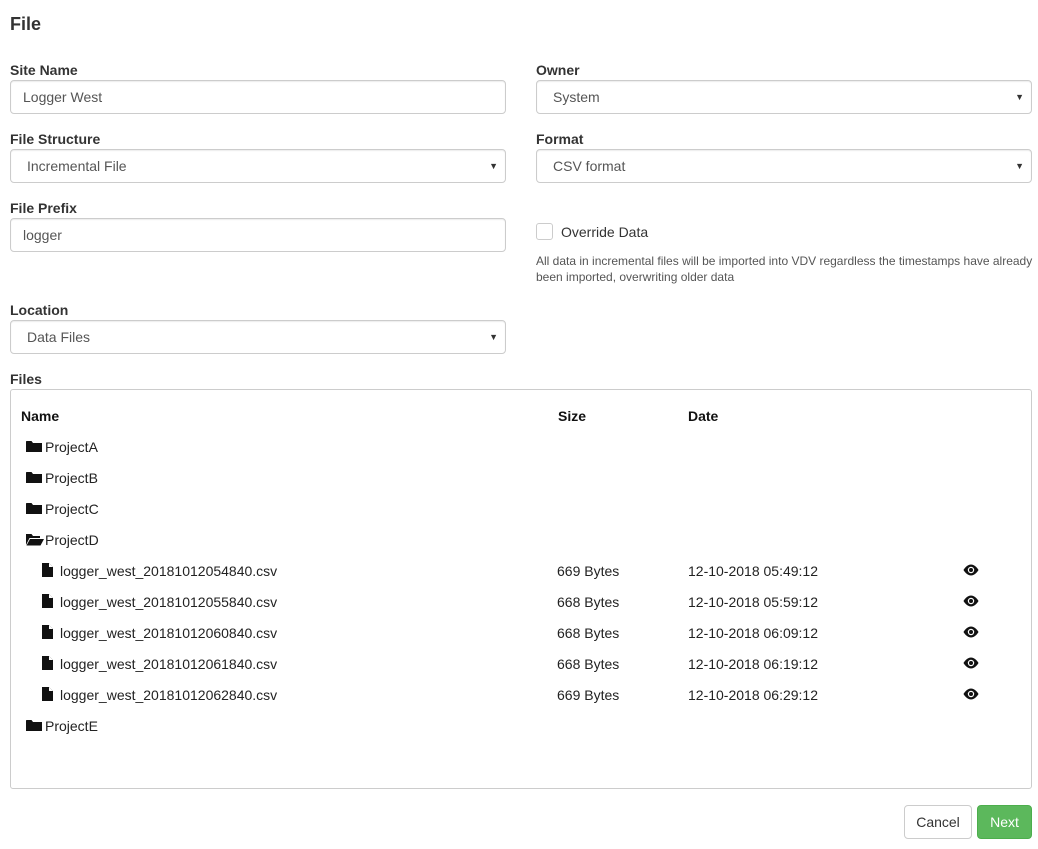 The width and height of the screenshot is (1038, 849). Describe the element at coordinates (521, 546) in the screenshot. I see `folder-row: ProjectD` at that location.